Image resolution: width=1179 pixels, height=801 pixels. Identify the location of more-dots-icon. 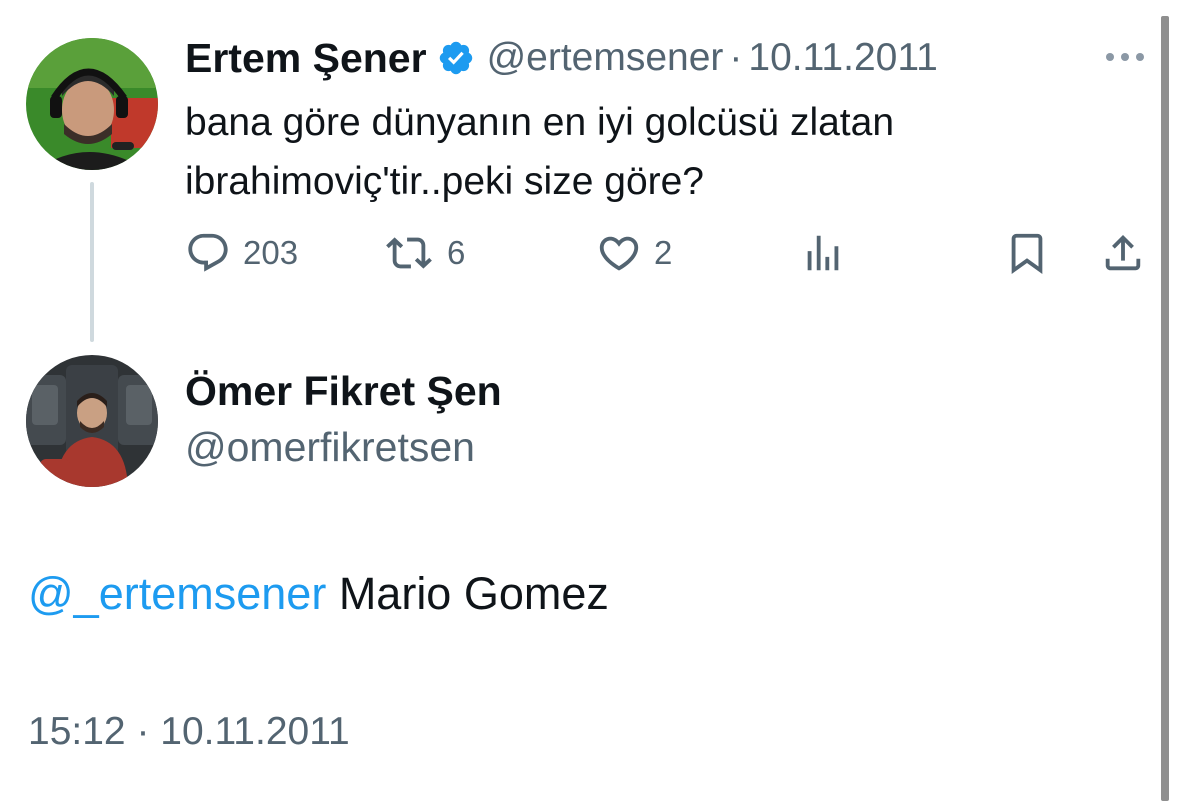
(1125, 57).